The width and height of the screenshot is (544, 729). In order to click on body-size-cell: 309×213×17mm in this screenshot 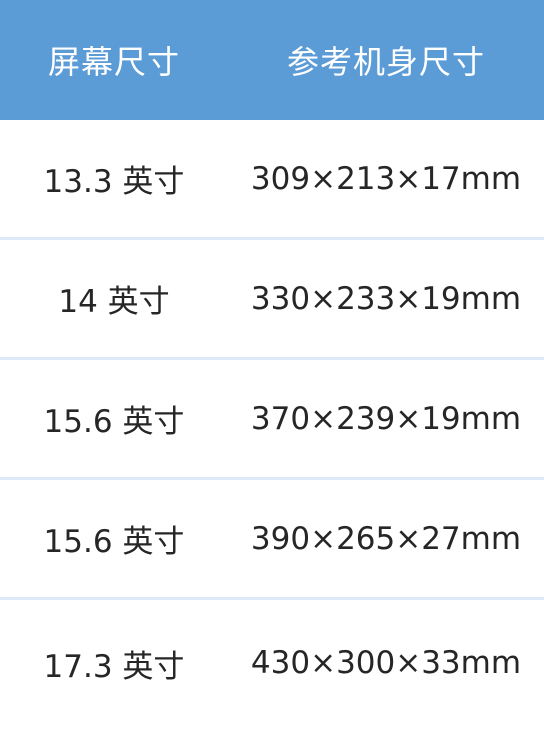, I will do `click(386, 178)`.